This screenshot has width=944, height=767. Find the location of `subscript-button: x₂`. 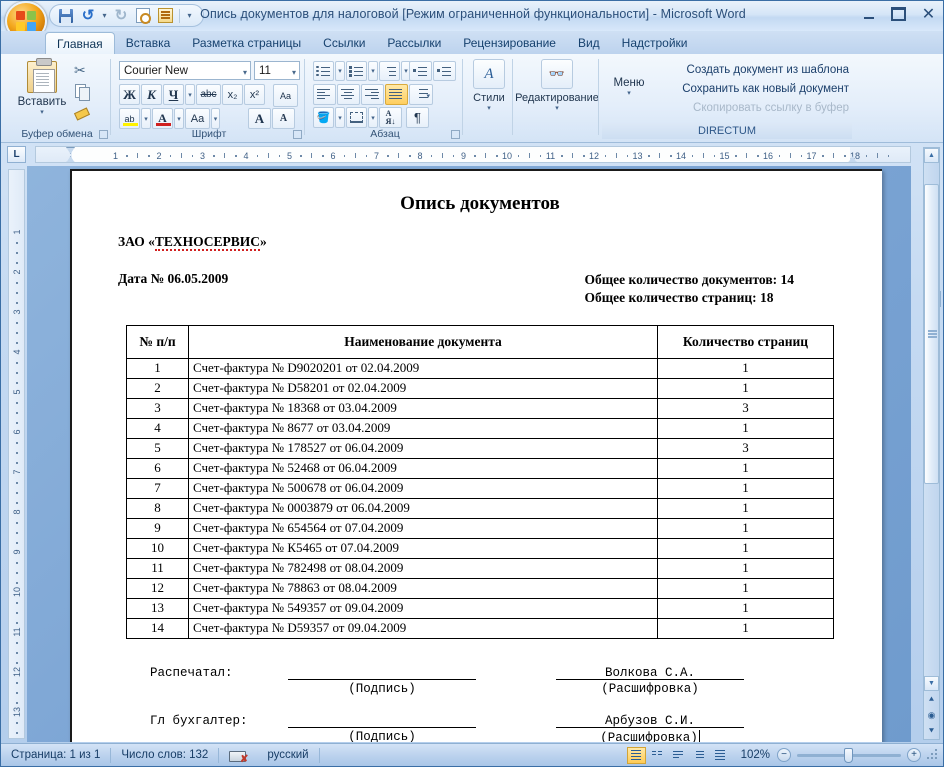

subscript-button: x₂ is located at coordinates (232, 94).